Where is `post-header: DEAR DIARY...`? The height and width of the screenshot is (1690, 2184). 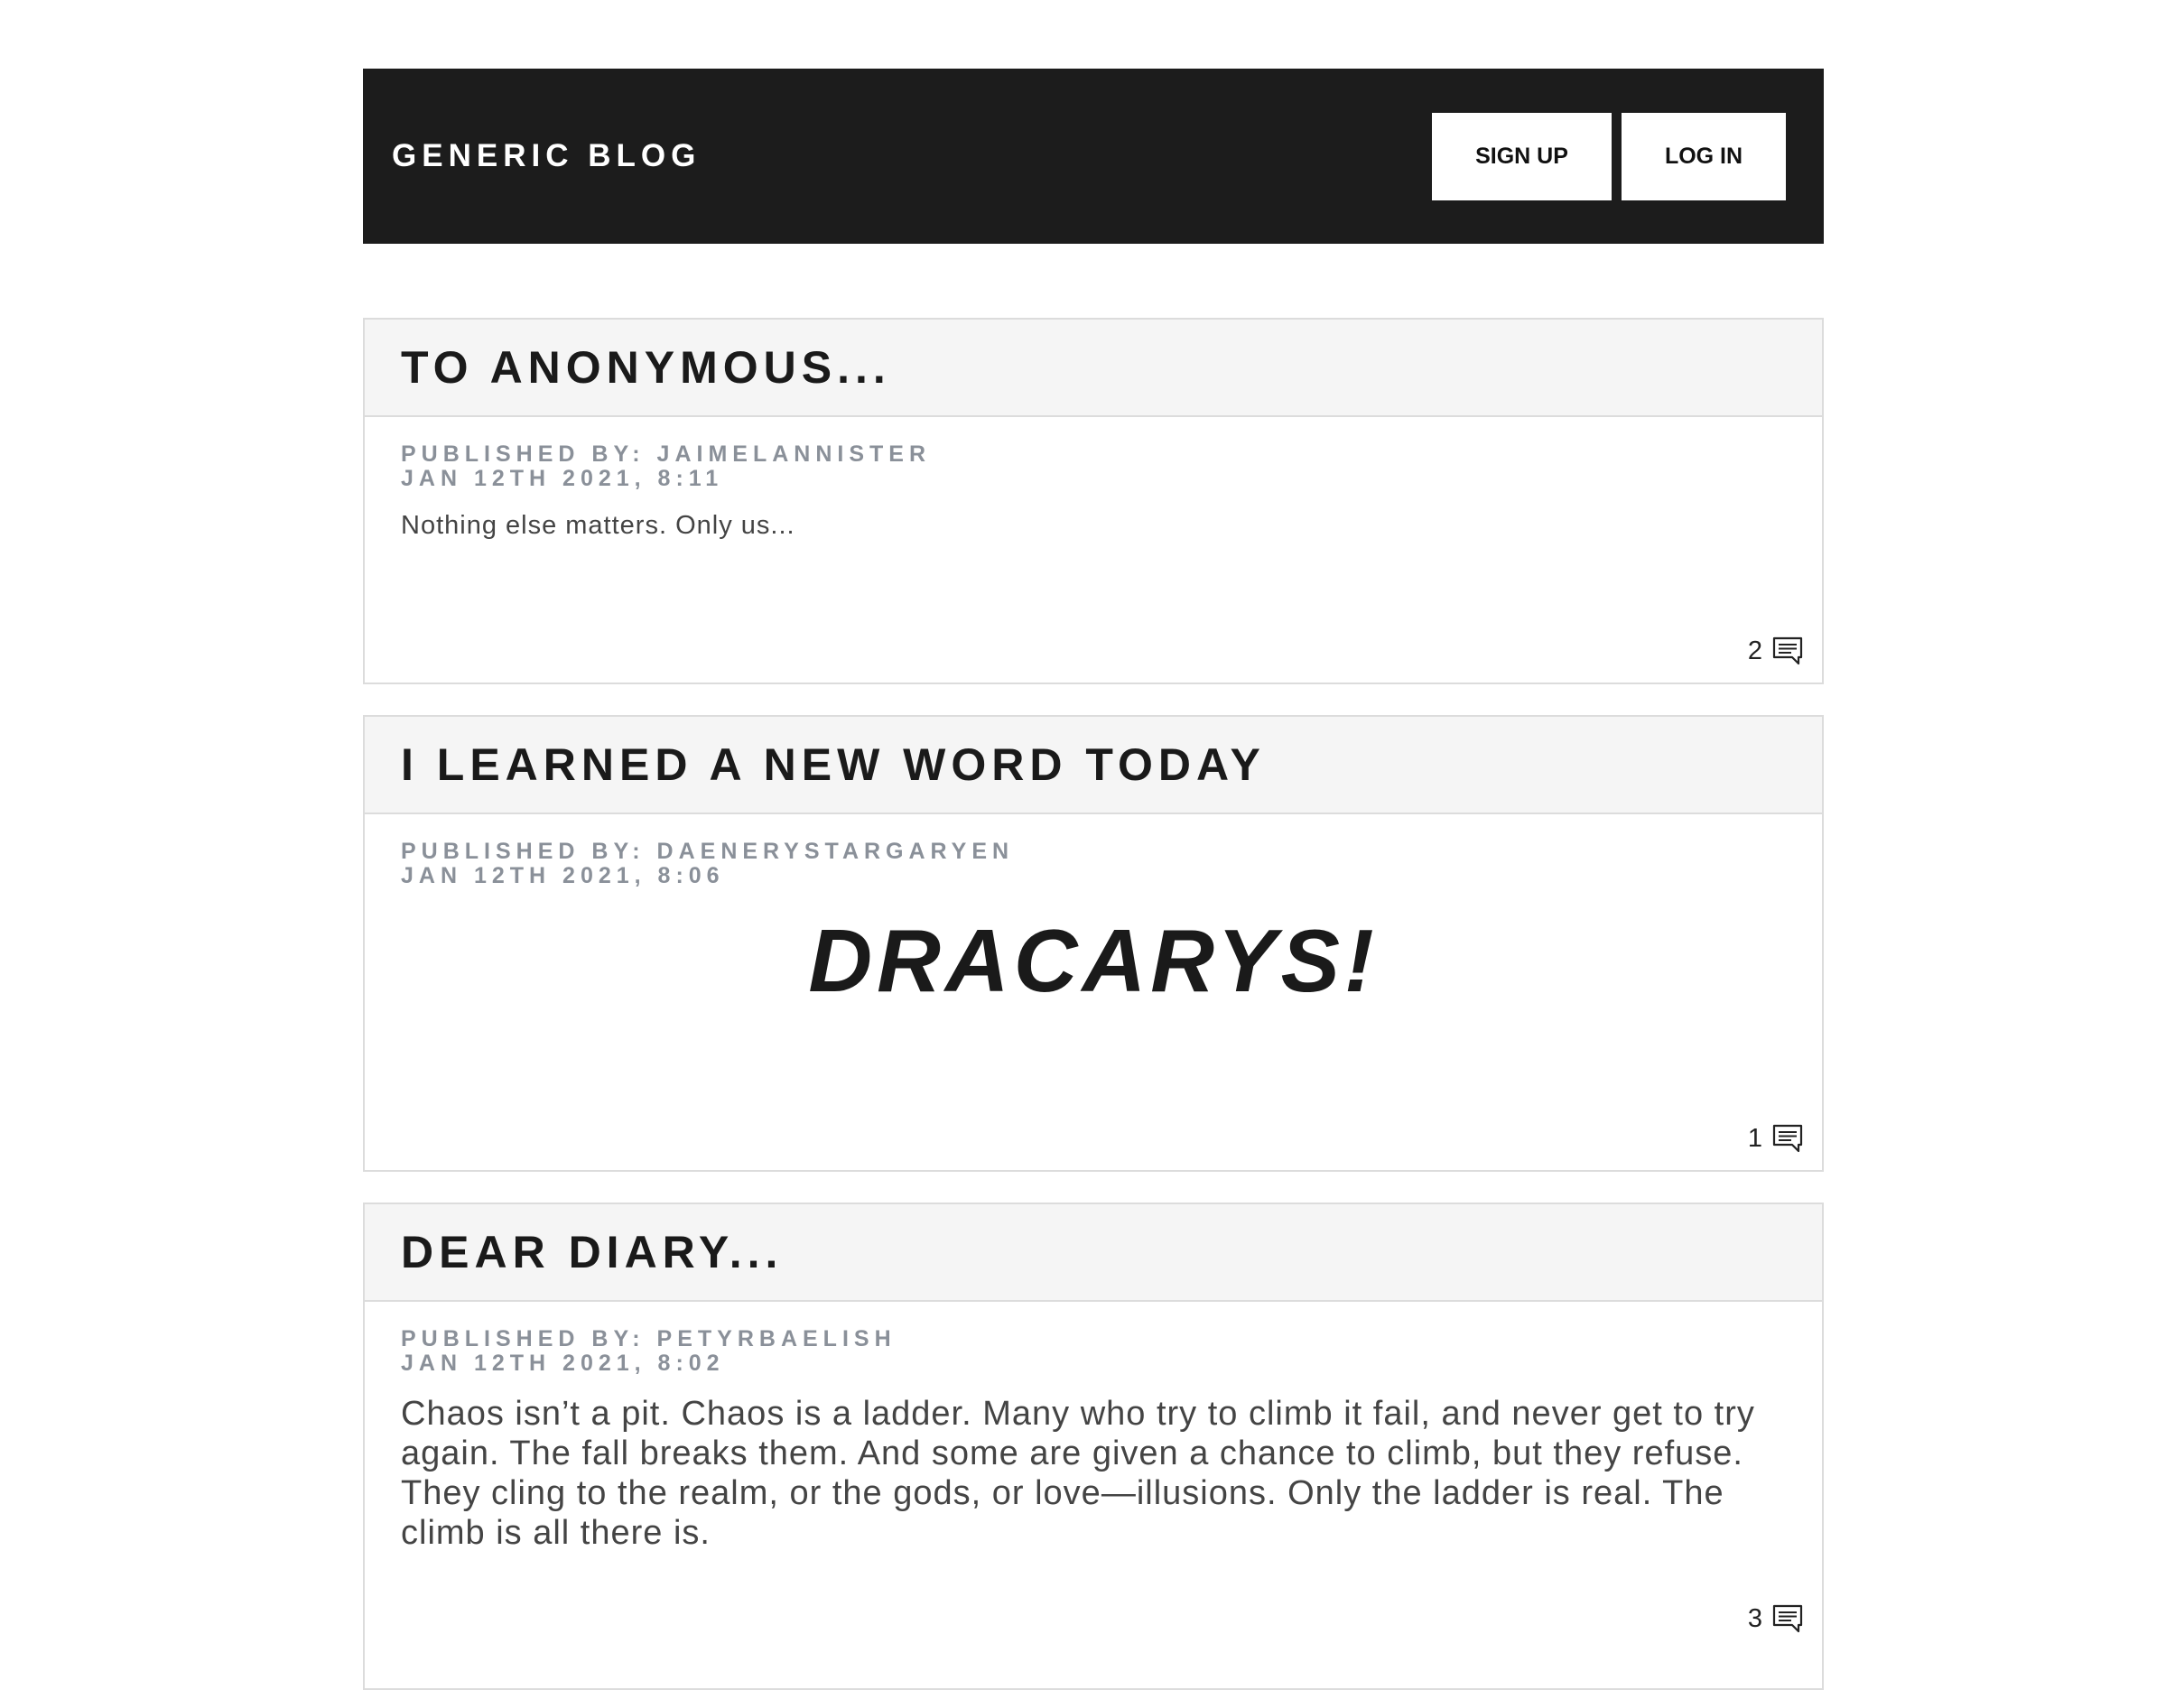
post-header: DEAR DIARY... is located at coordinates (1093, 1253).